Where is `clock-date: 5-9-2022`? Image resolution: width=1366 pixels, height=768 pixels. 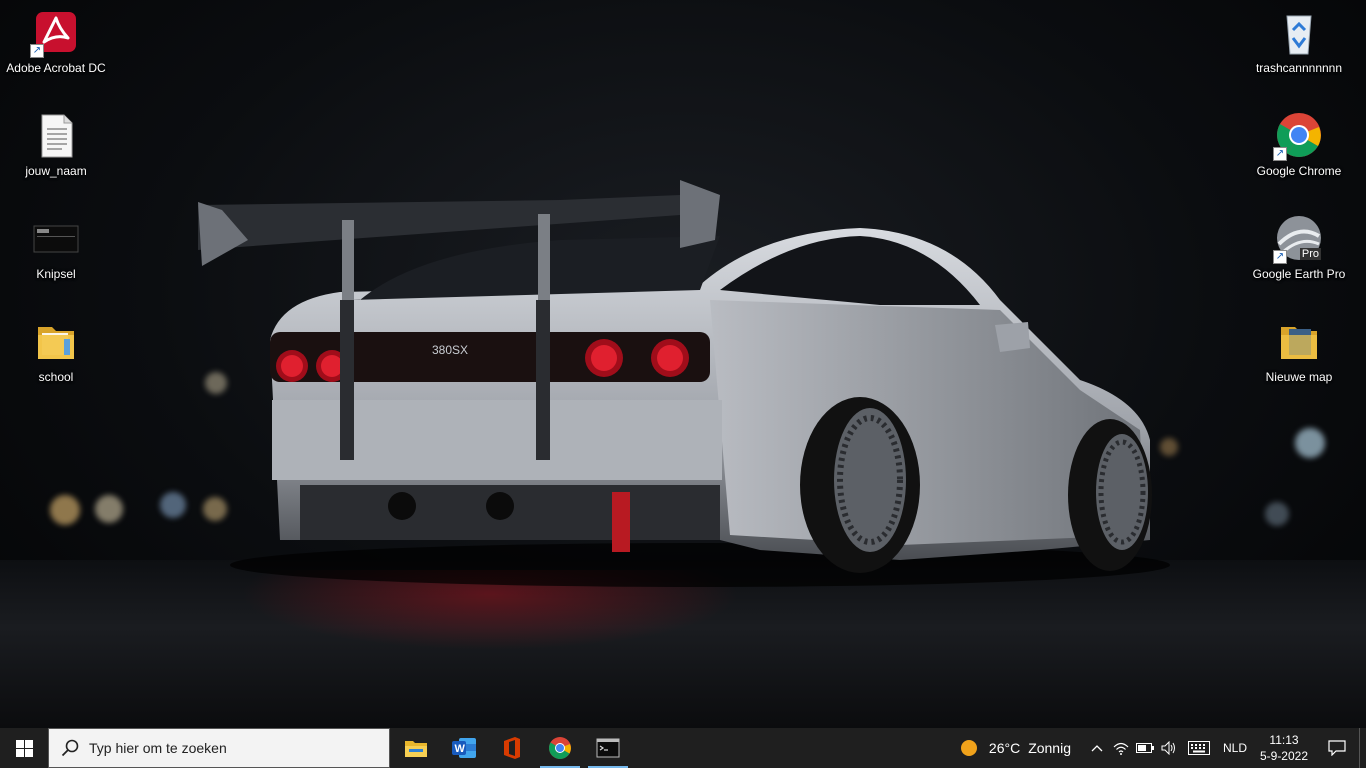
clock-date: 5-9-2022 is located at coordinates (1284, 756).